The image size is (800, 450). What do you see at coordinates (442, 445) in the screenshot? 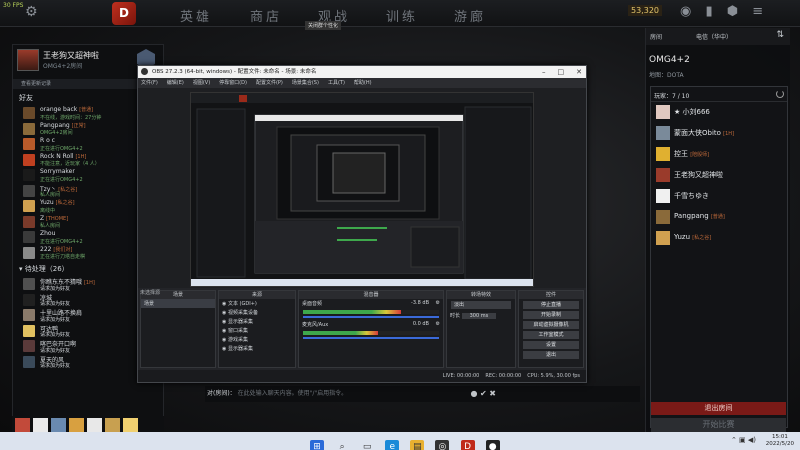
I see `steam-icon: ◎` at bounding box center [442, 445].